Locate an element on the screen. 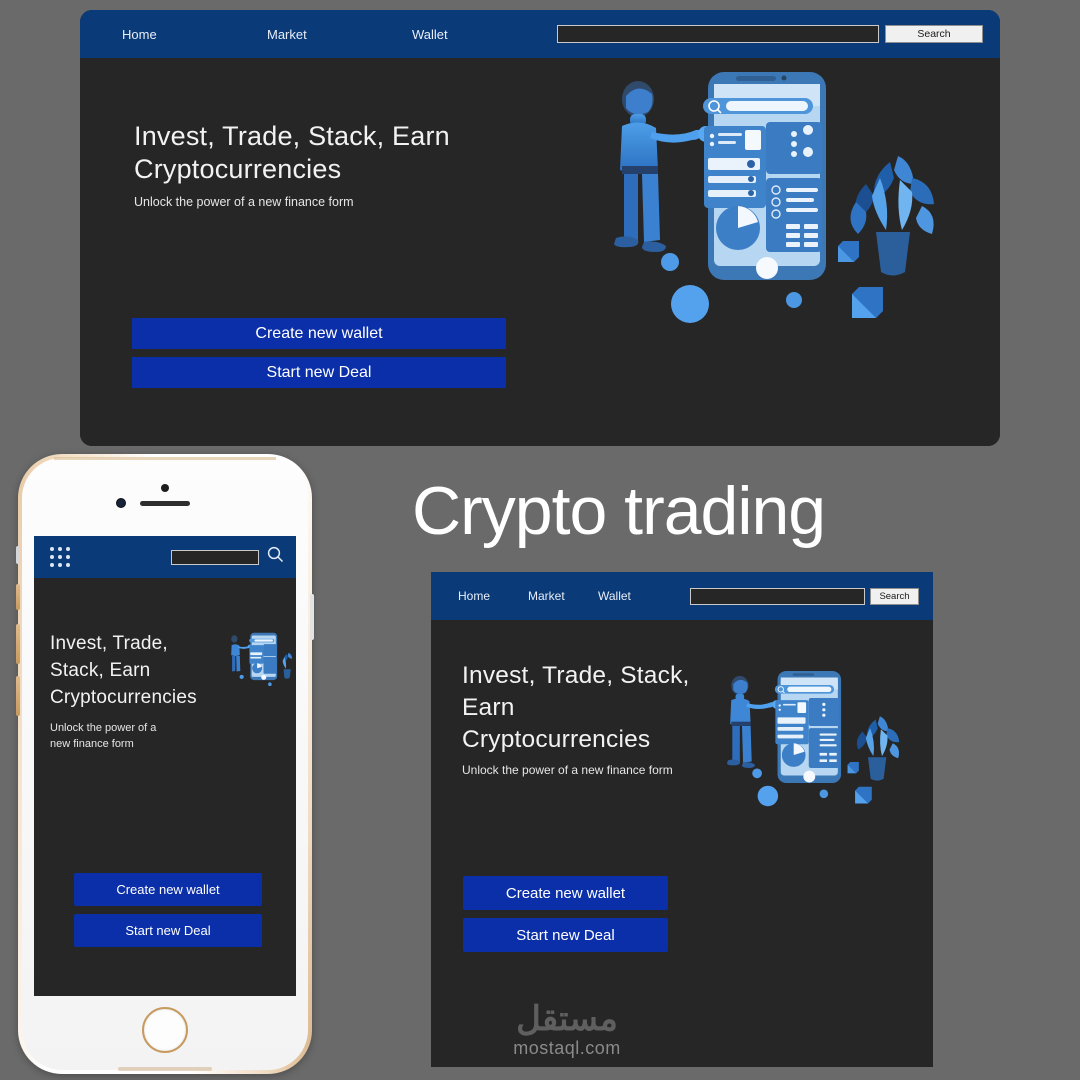  desktop-nav-links: Home Market Wallet is located at coordinates (318, 34).